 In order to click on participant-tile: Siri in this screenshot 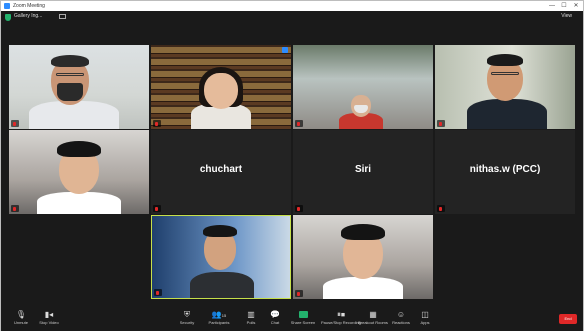, I will do `click(363, 172)`.